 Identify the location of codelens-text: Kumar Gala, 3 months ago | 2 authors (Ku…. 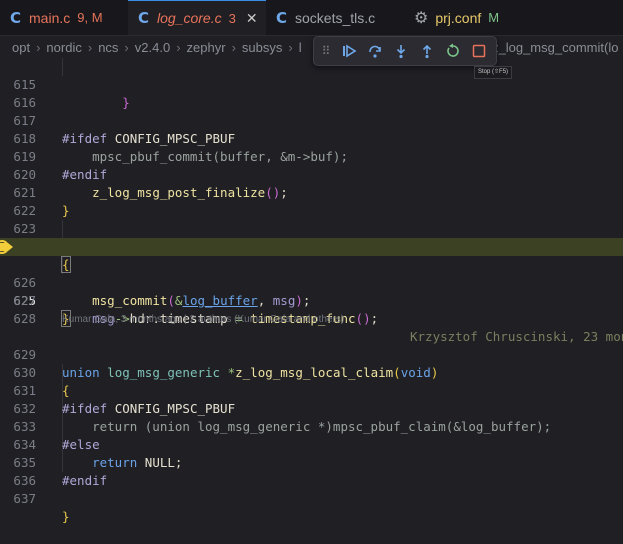
(203, 320).